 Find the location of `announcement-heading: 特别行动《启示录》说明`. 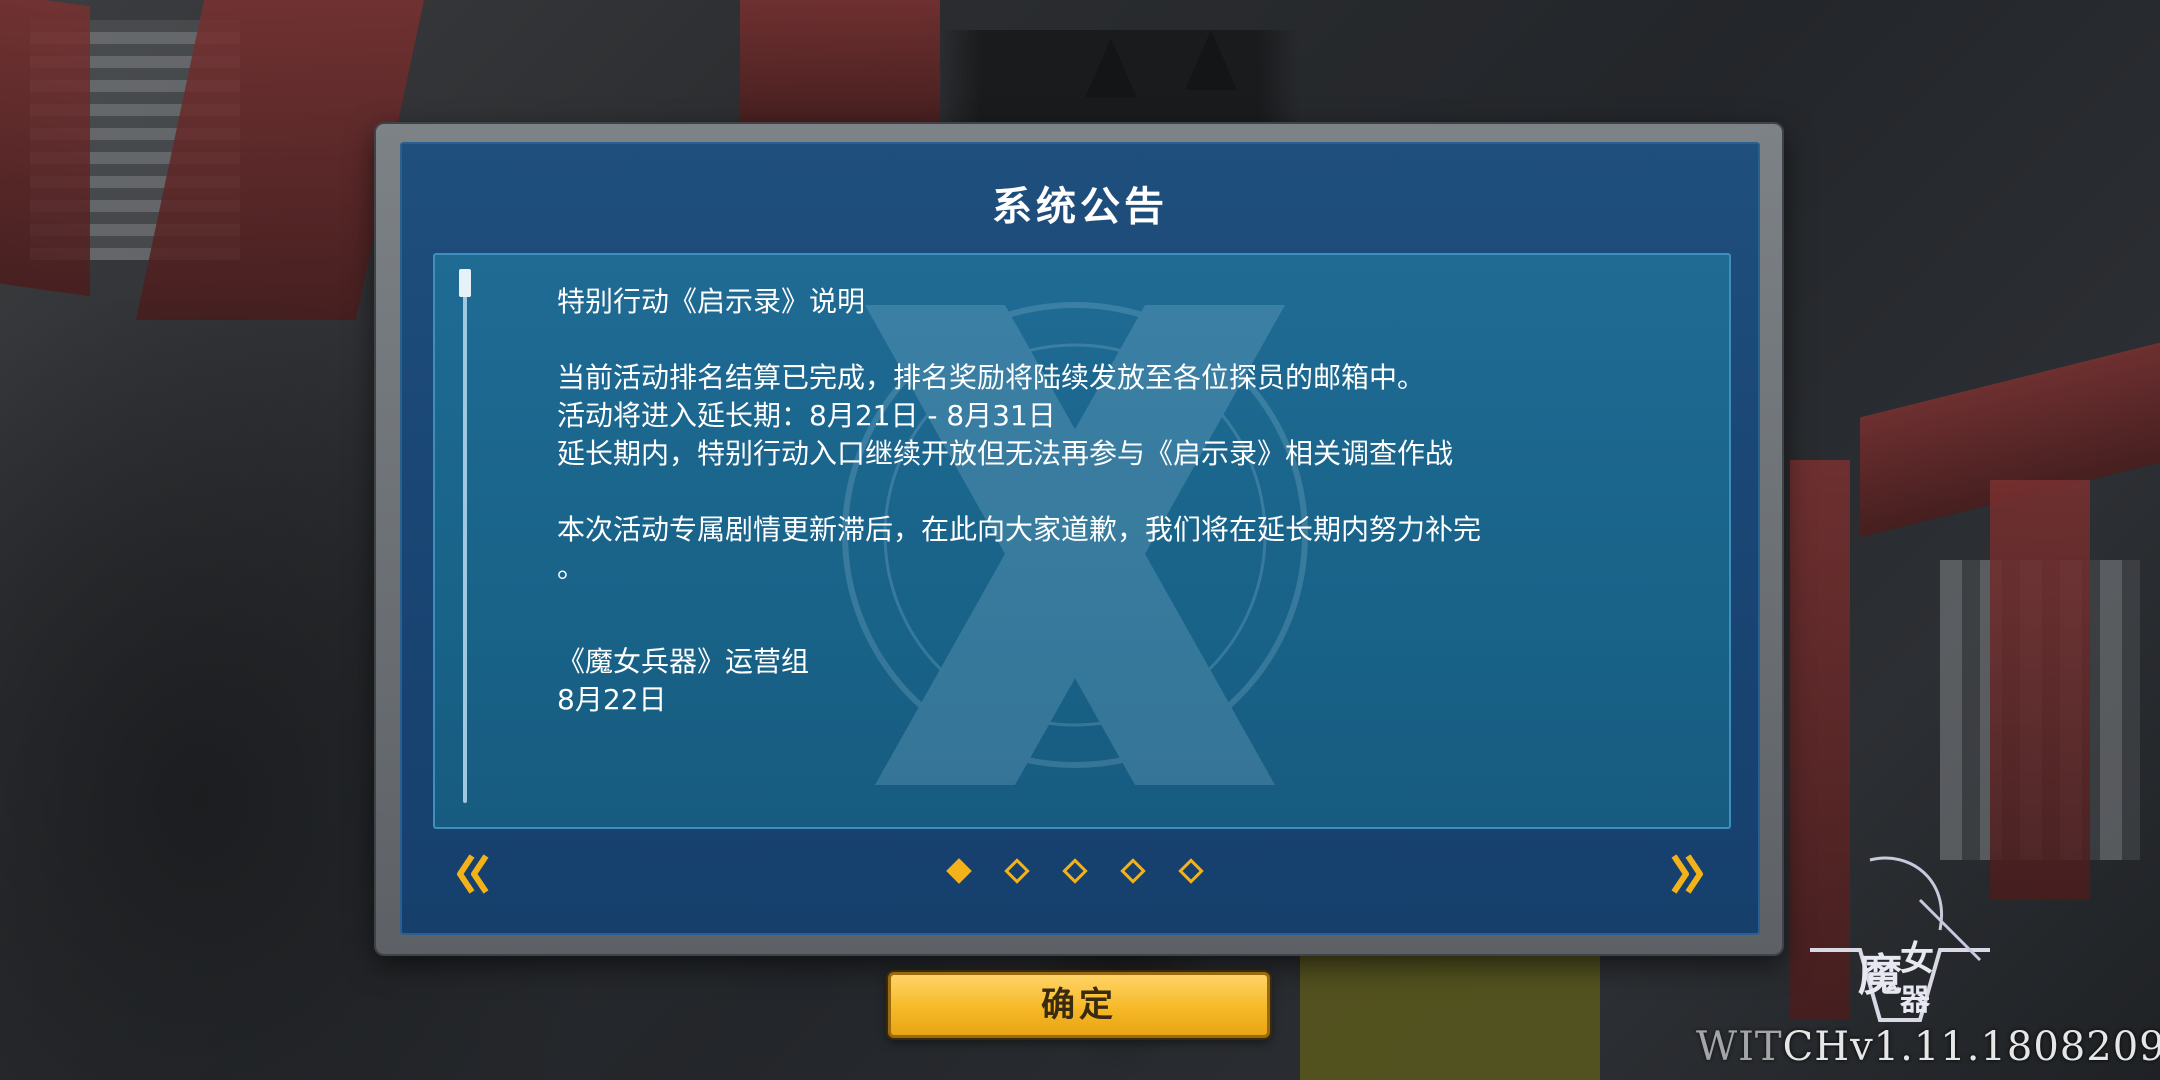

announcement-heading: 特别行动《启示录》说明 is located at coordinates (711, 301).